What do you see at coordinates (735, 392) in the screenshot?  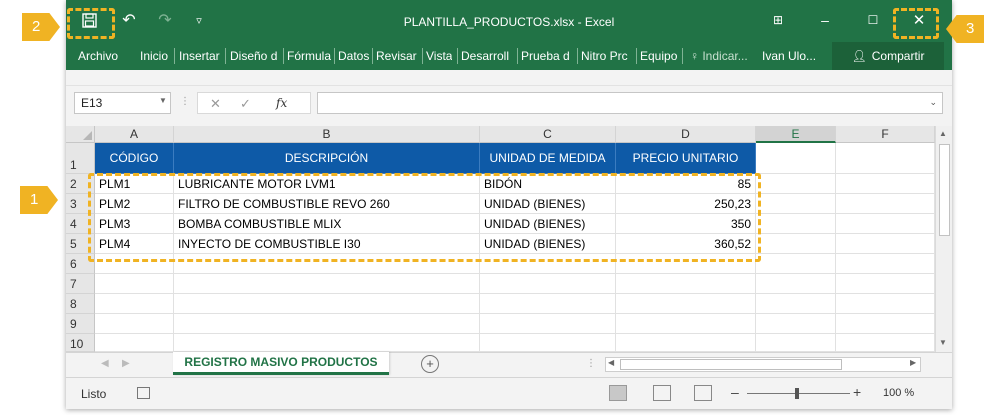 I see `zoom-out-button: –` at bounding box center [735, 392].